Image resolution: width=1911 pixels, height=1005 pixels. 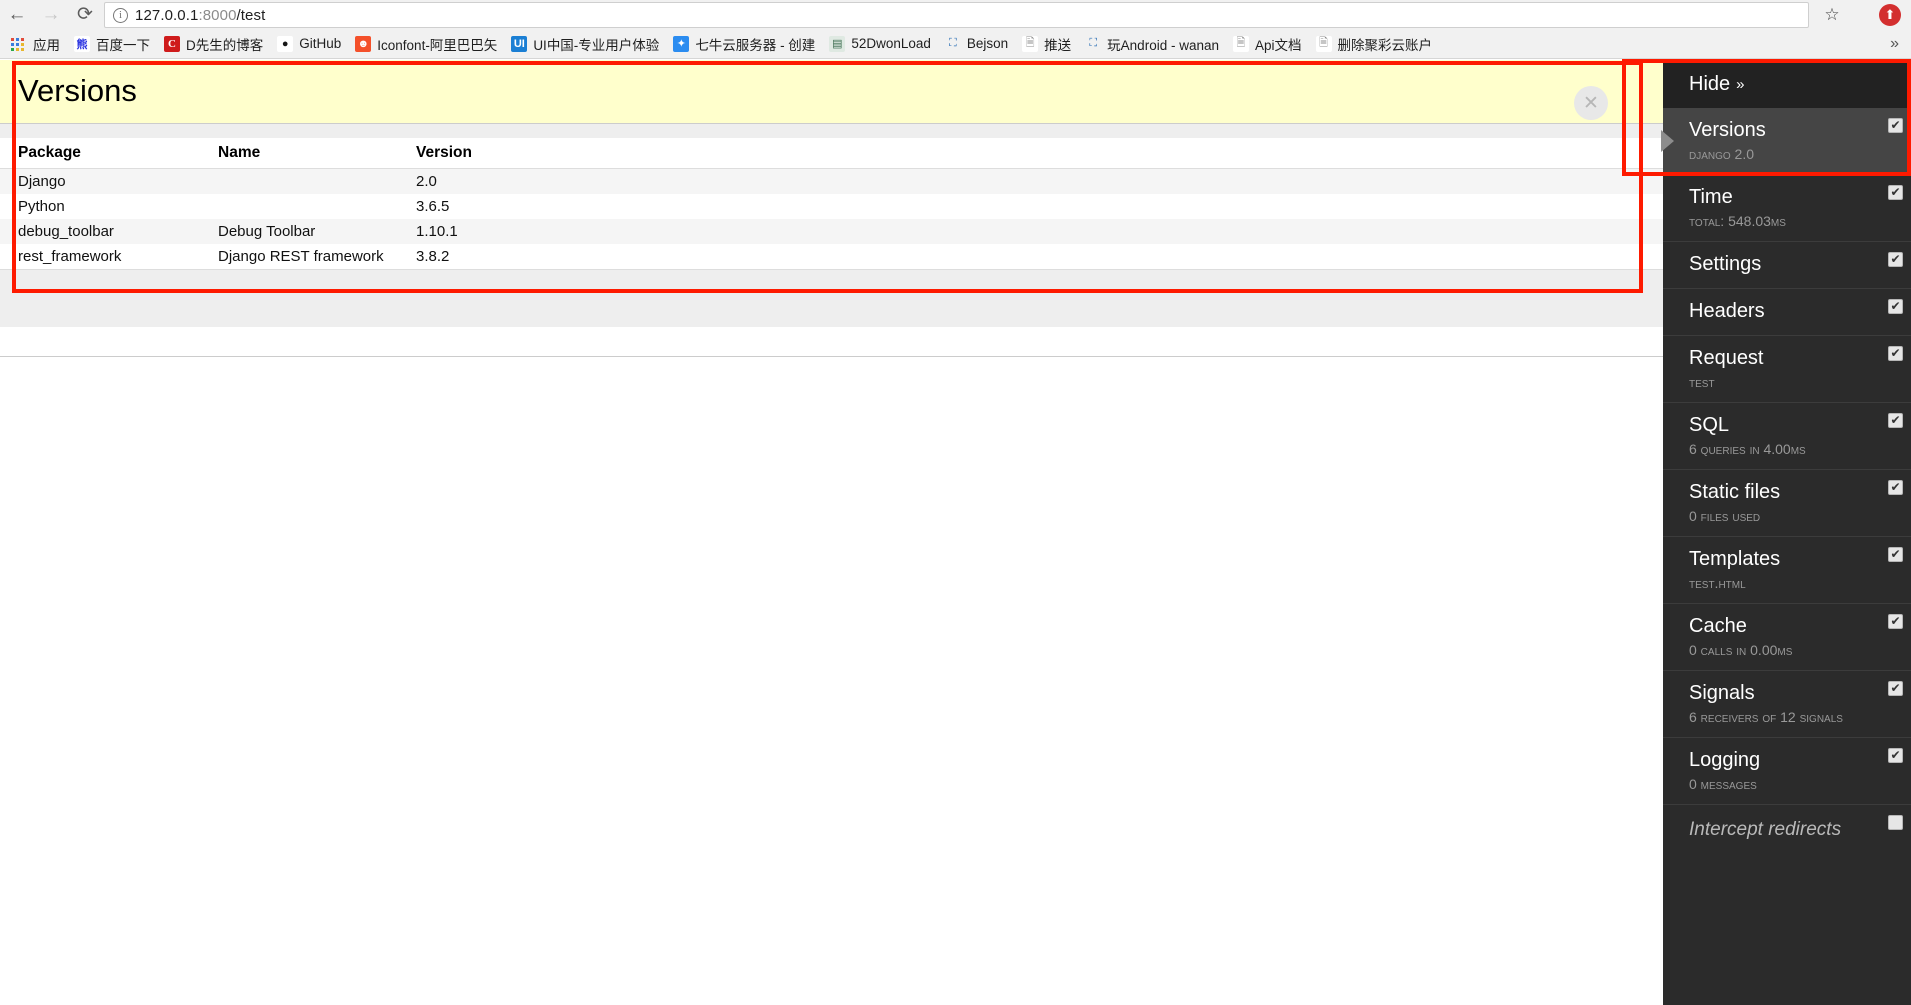 I want to click on bookmark-item: 熊百度一下, so click(x=112, y=44).